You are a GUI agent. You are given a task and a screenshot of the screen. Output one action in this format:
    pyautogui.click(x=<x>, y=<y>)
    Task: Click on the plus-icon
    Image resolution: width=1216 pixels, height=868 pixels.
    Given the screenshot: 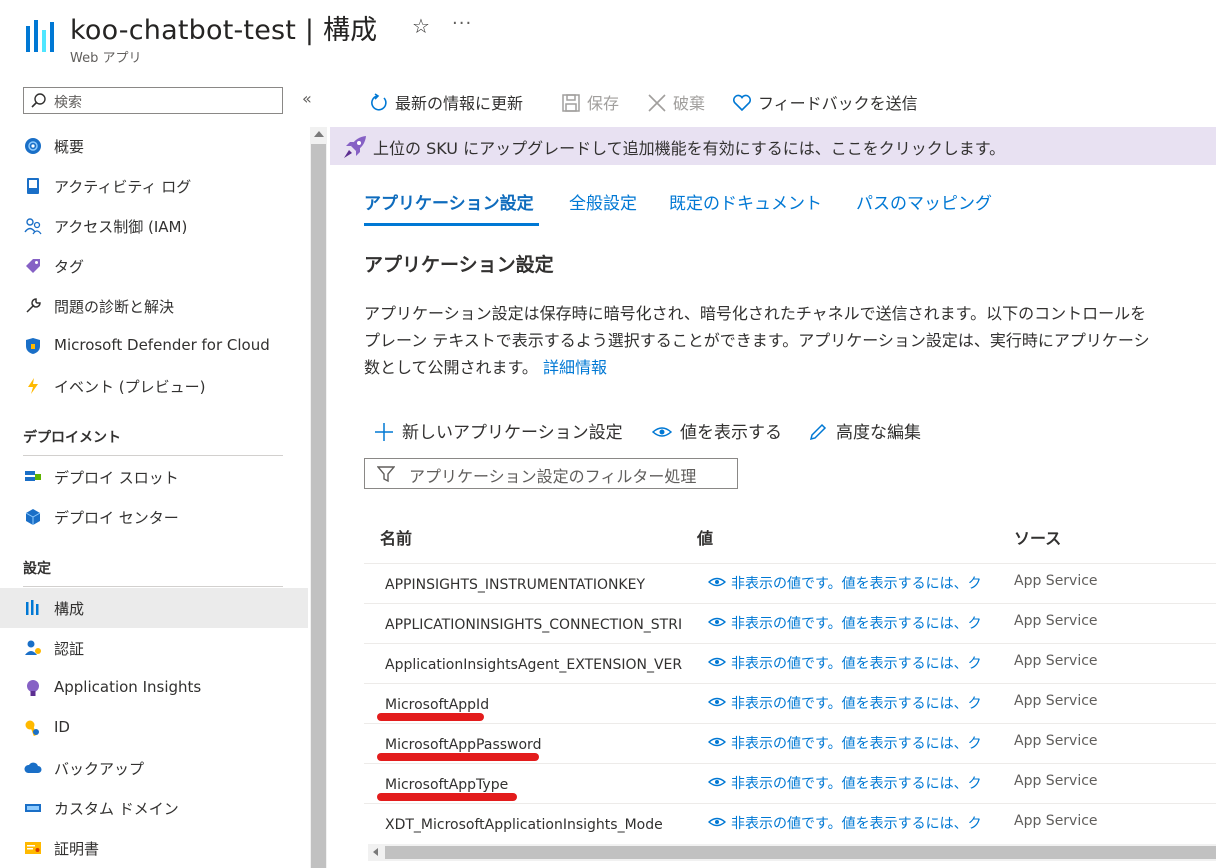 What is the action you would take?
    pyautogui.click(x=384, y=432)
    